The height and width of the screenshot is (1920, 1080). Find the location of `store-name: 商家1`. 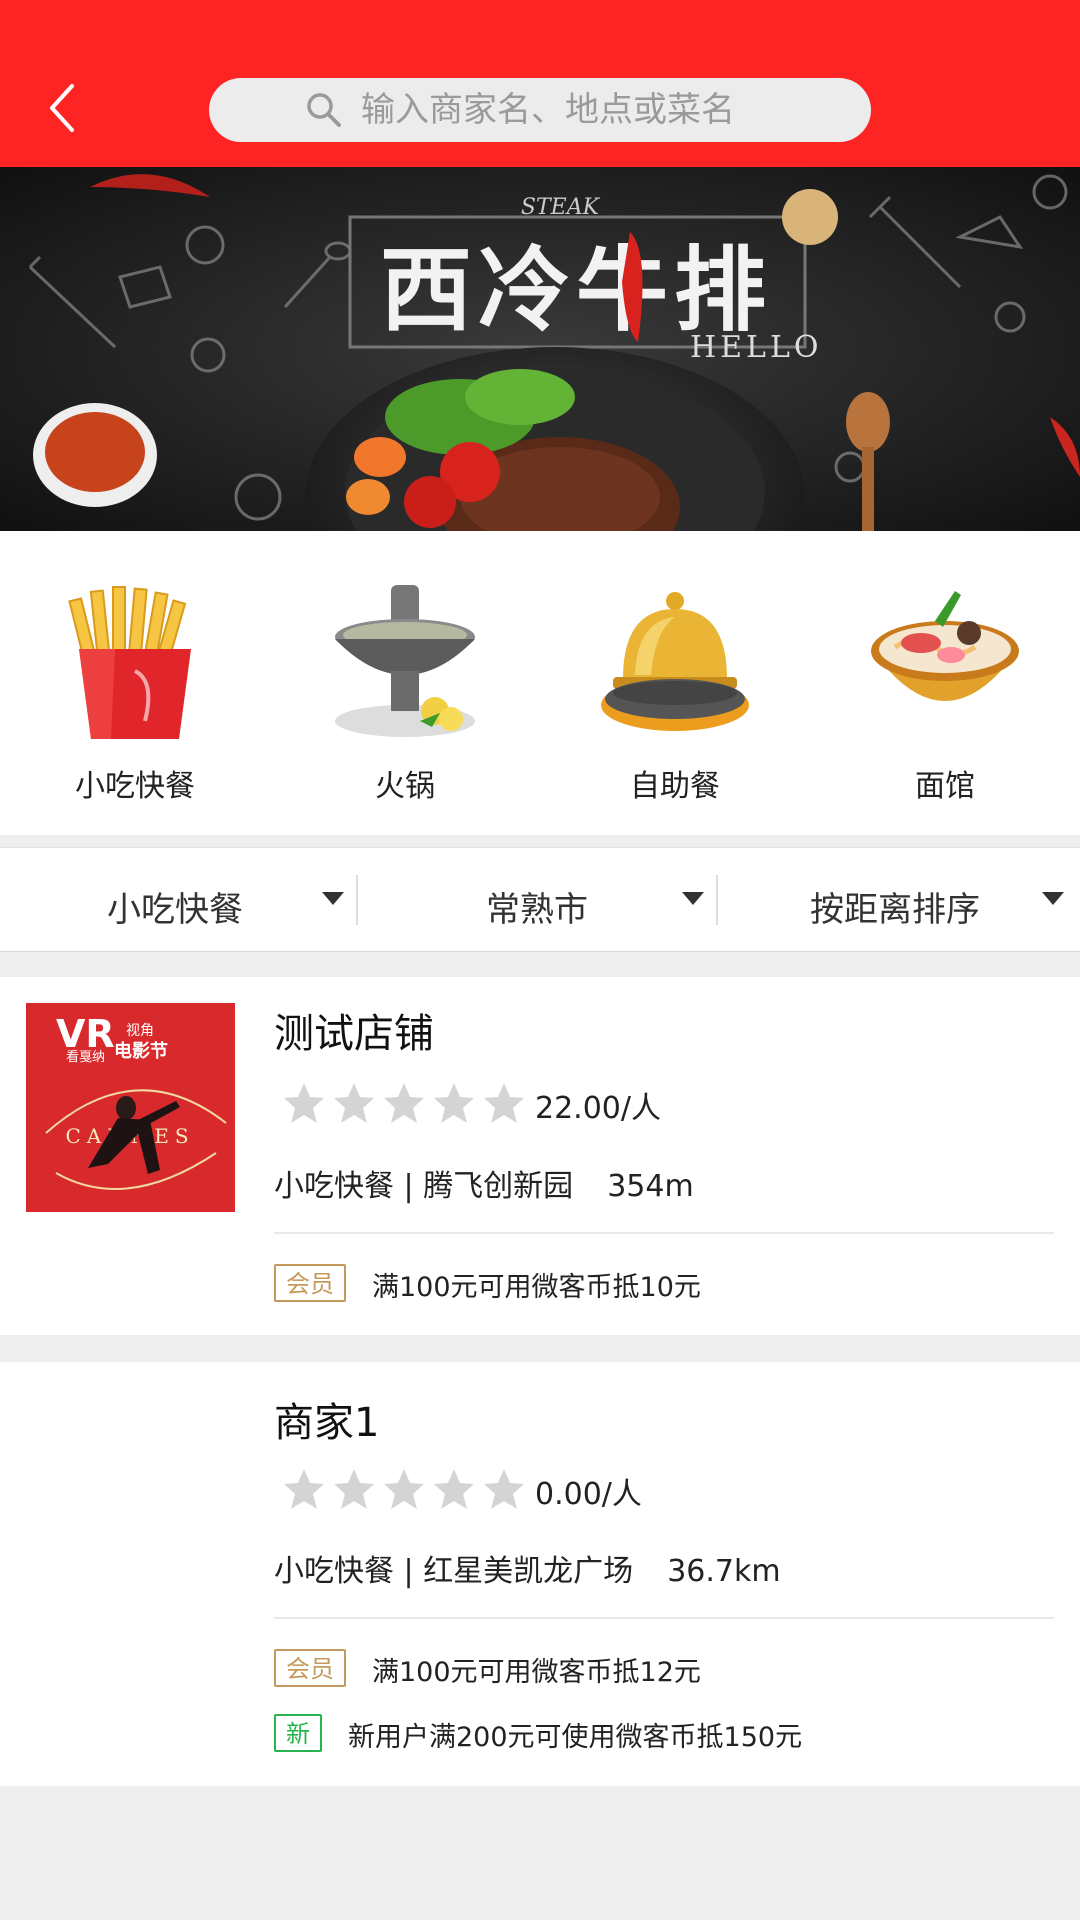

store-name: 商家1 is located at coordinates (327, 1423).